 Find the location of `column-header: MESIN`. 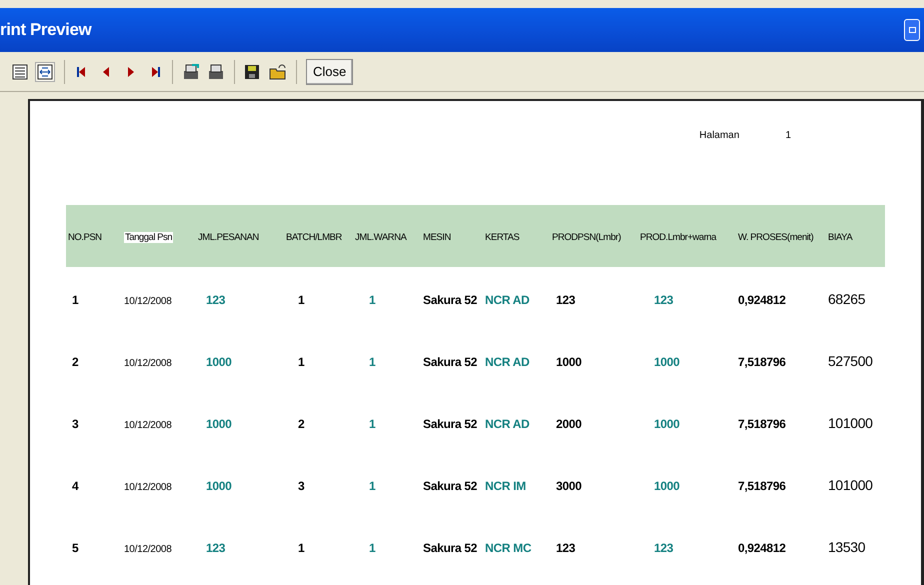

column-header: MESIN is located at coordinates (437, 237).